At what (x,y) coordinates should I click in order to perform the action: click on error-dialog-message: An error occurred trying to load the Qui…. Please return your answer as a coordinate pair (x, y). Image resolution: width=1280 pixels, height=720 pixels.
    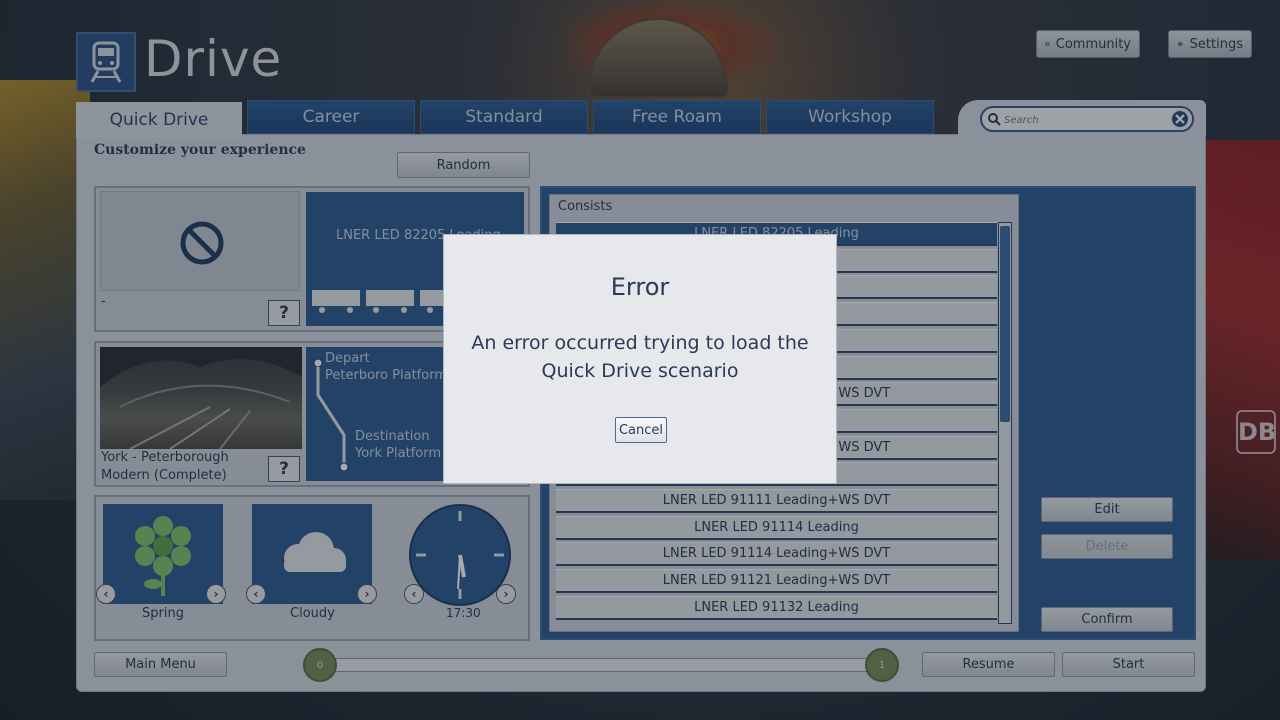
    Looking at the image, I should click on (640, 357).